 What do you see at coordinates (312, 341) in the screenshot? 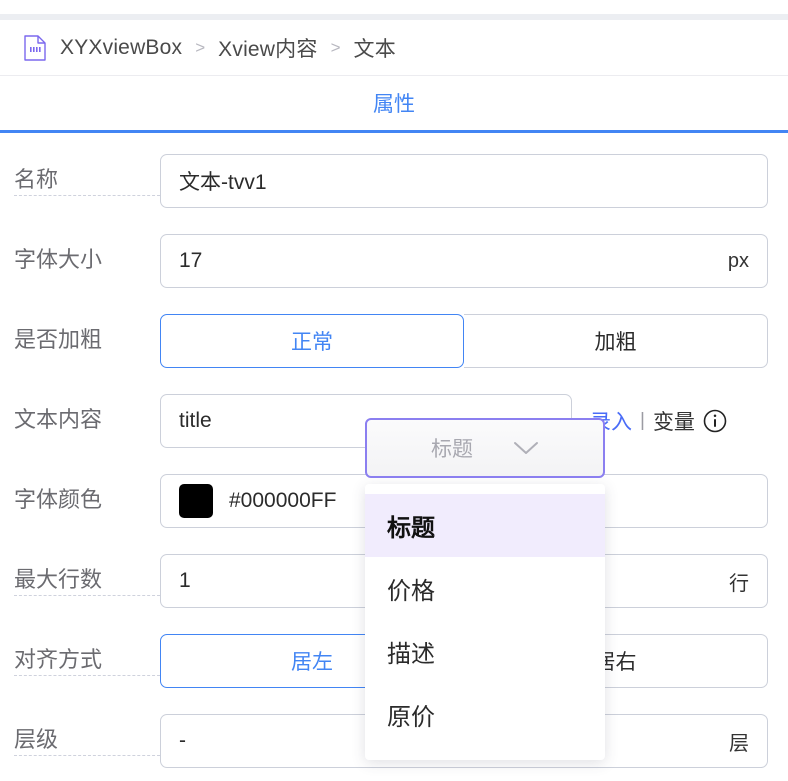
I see `bold-option-normal: 正常` at bounding box center [312, 341].